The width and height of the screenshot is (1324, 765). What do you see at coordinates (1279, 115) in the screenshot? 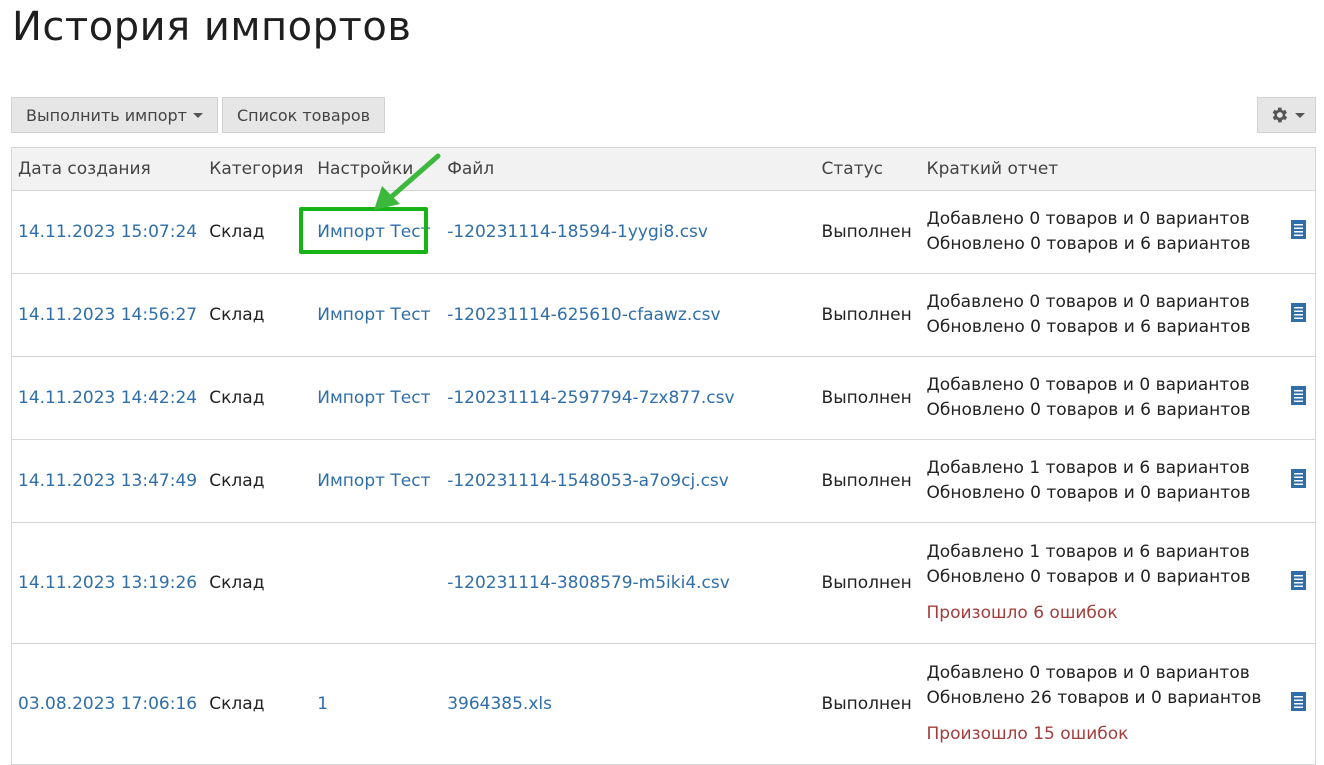
I see `gear-icon` at bounding box center [1279, 115].